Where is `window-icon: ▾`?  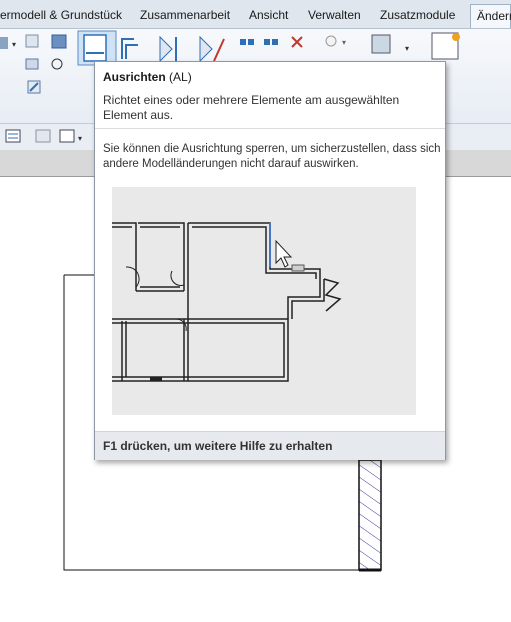 window-icon: ▾ is located at coordinates (70, 136).